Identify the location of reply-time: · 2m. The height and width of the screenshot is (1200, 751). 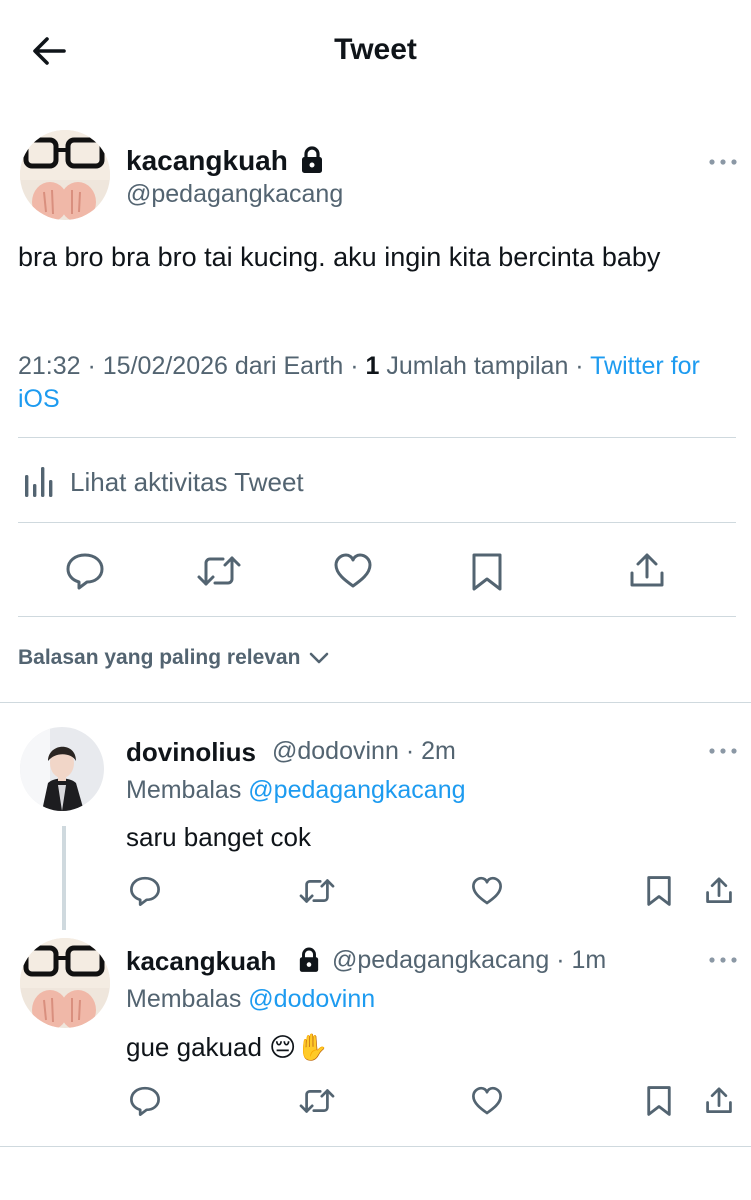
(430, 751).